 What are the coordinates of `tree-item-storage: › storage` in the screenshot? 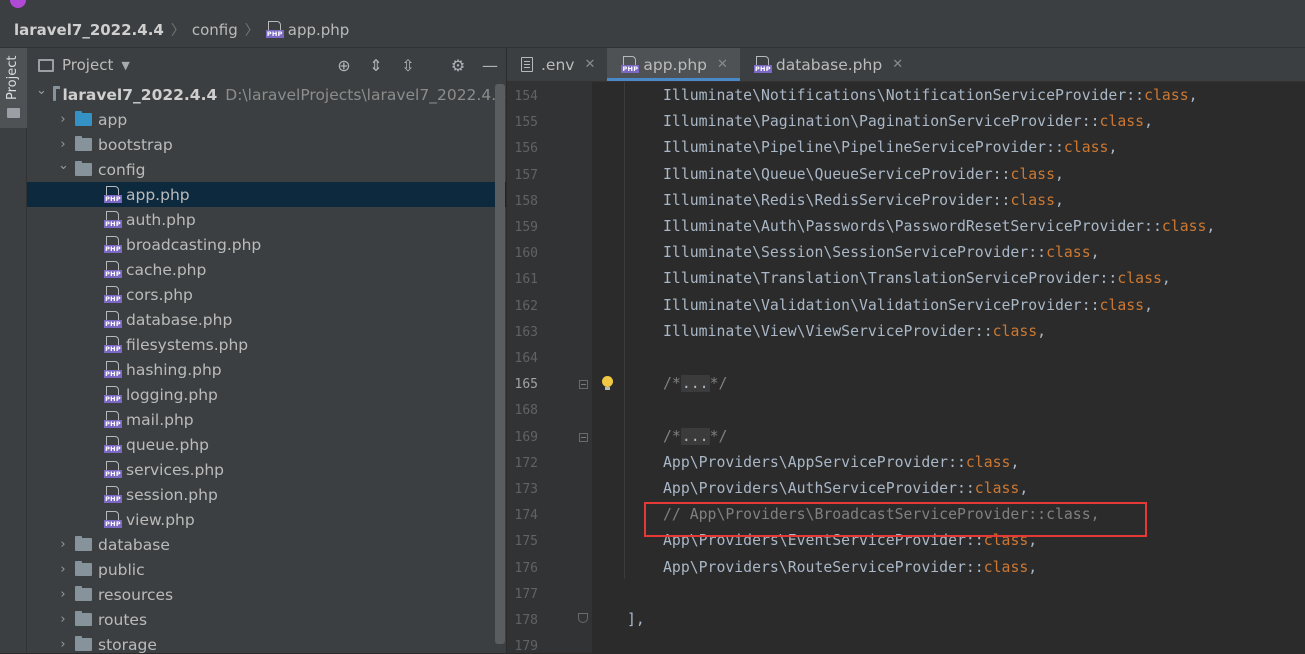 It's located at (266, 643).